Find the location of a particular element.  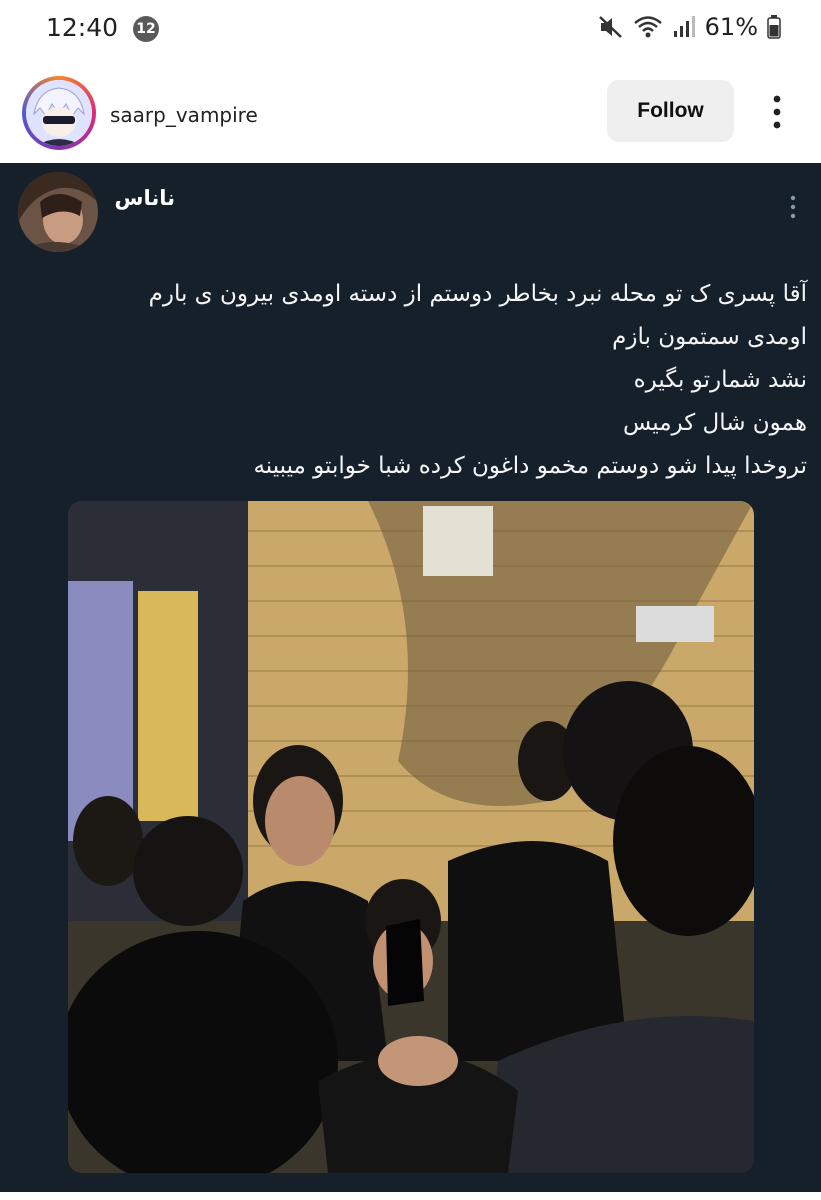

bottom-strip is located at coordinates (410, 1196).